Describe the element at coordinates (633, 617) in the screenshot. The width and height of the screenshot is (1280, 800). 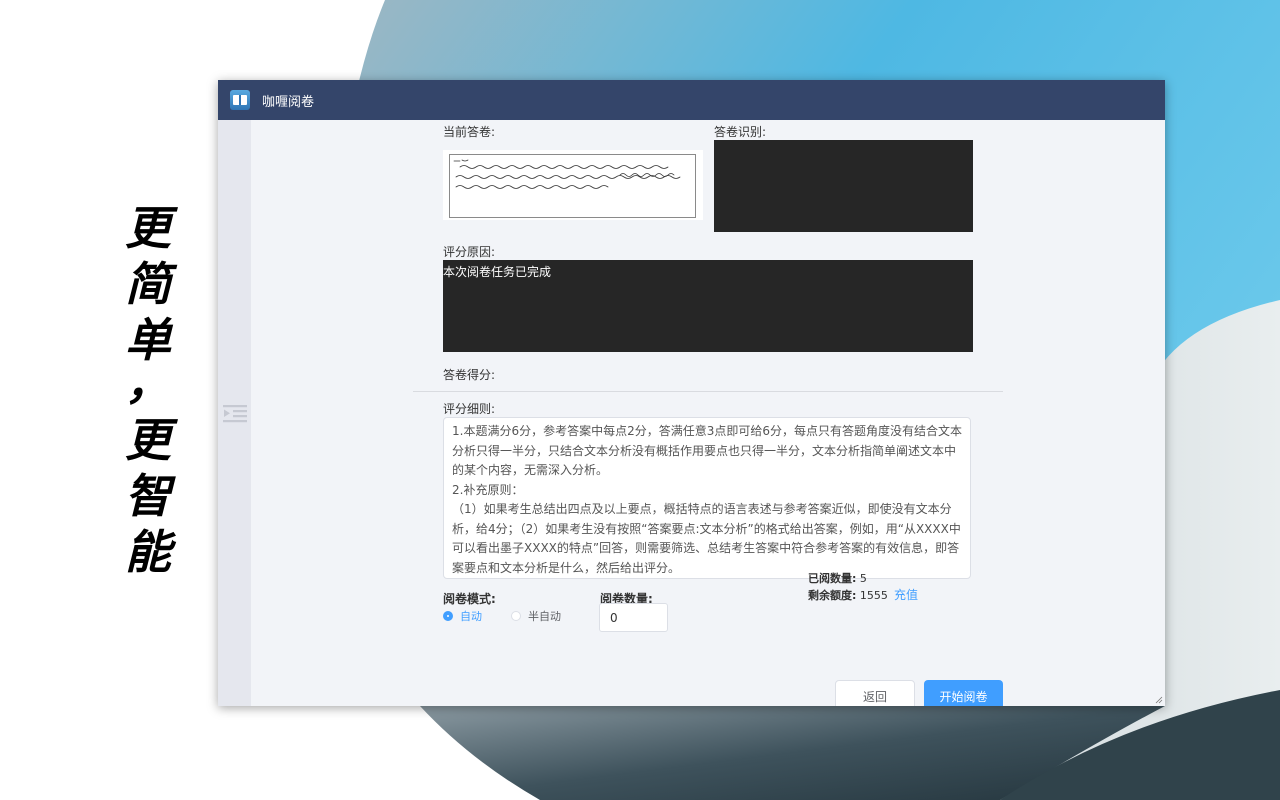
I see `count-input` at that location.